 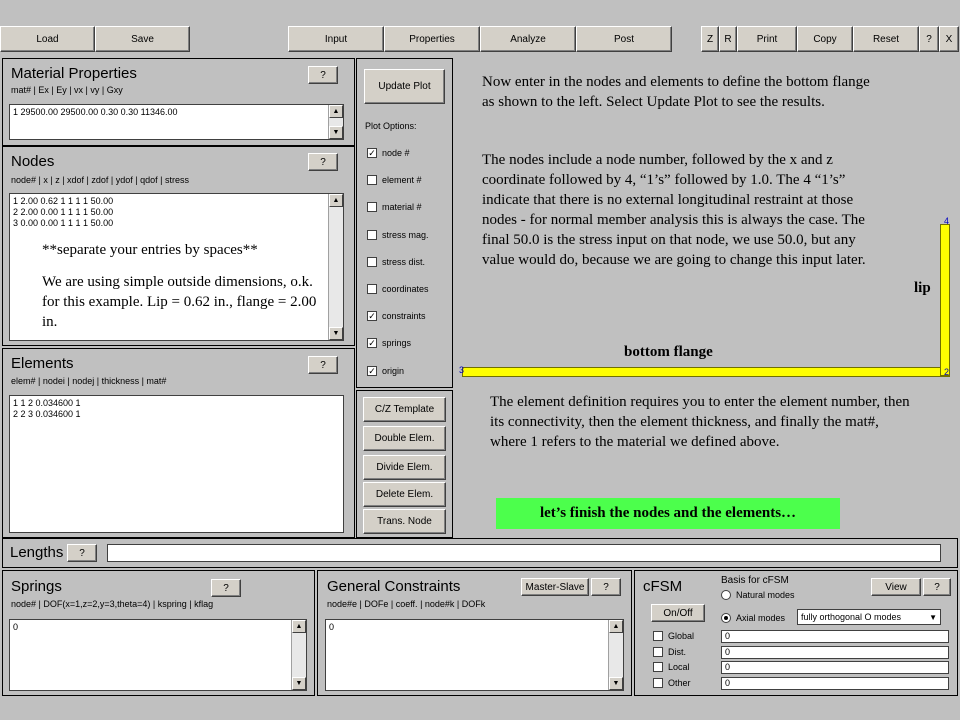 I want to click on save-button: Save, so click(x=142, y=39).